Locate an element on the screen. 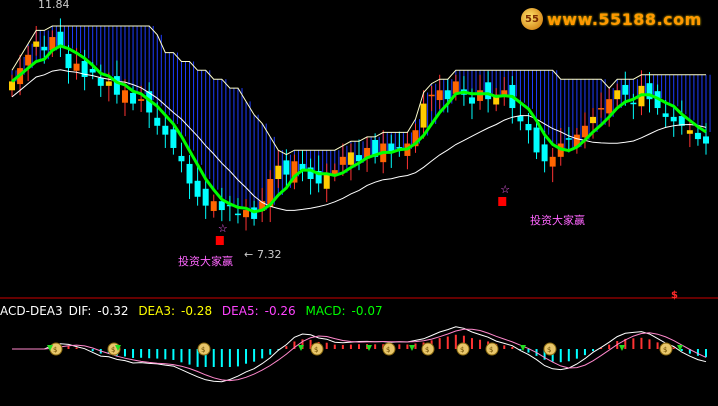 The height and width of the screenshot is (406, 718). dea5-value: -0.26 is located at coordinates (280, 311).